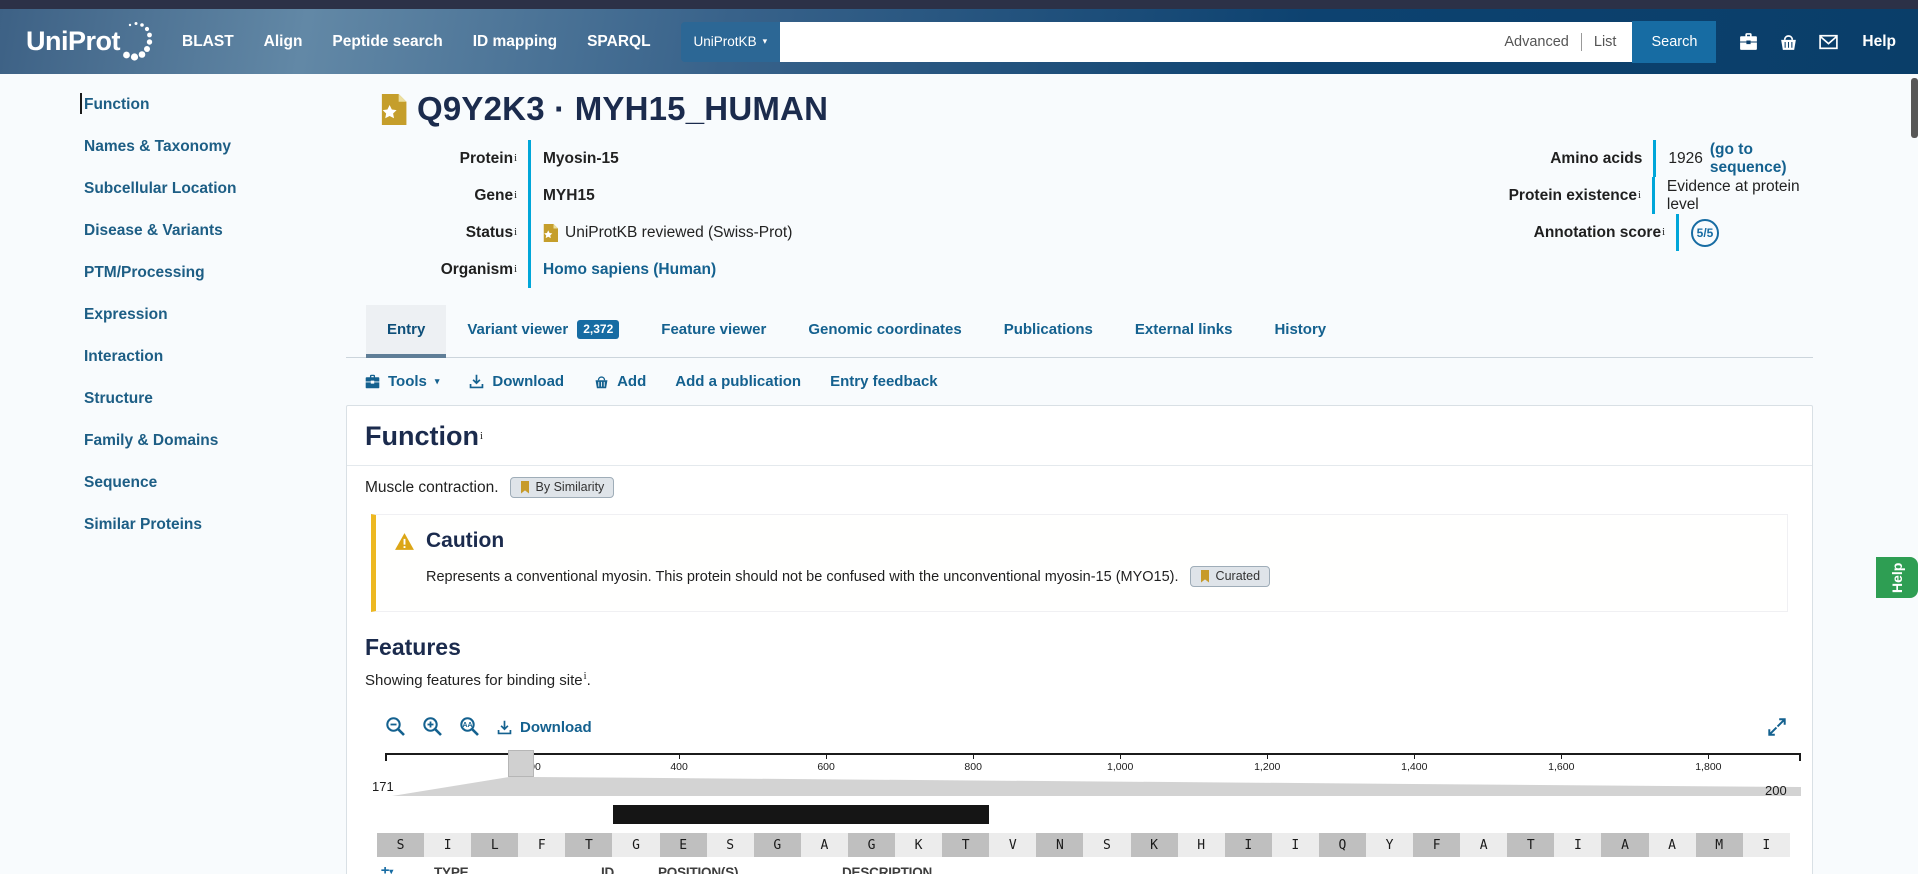  What do you see at coordinates (173, 273) in the screenshot?
I see `sidebar-item-ptm-processing: PTM/Processing` at bounding box center [173, 273].